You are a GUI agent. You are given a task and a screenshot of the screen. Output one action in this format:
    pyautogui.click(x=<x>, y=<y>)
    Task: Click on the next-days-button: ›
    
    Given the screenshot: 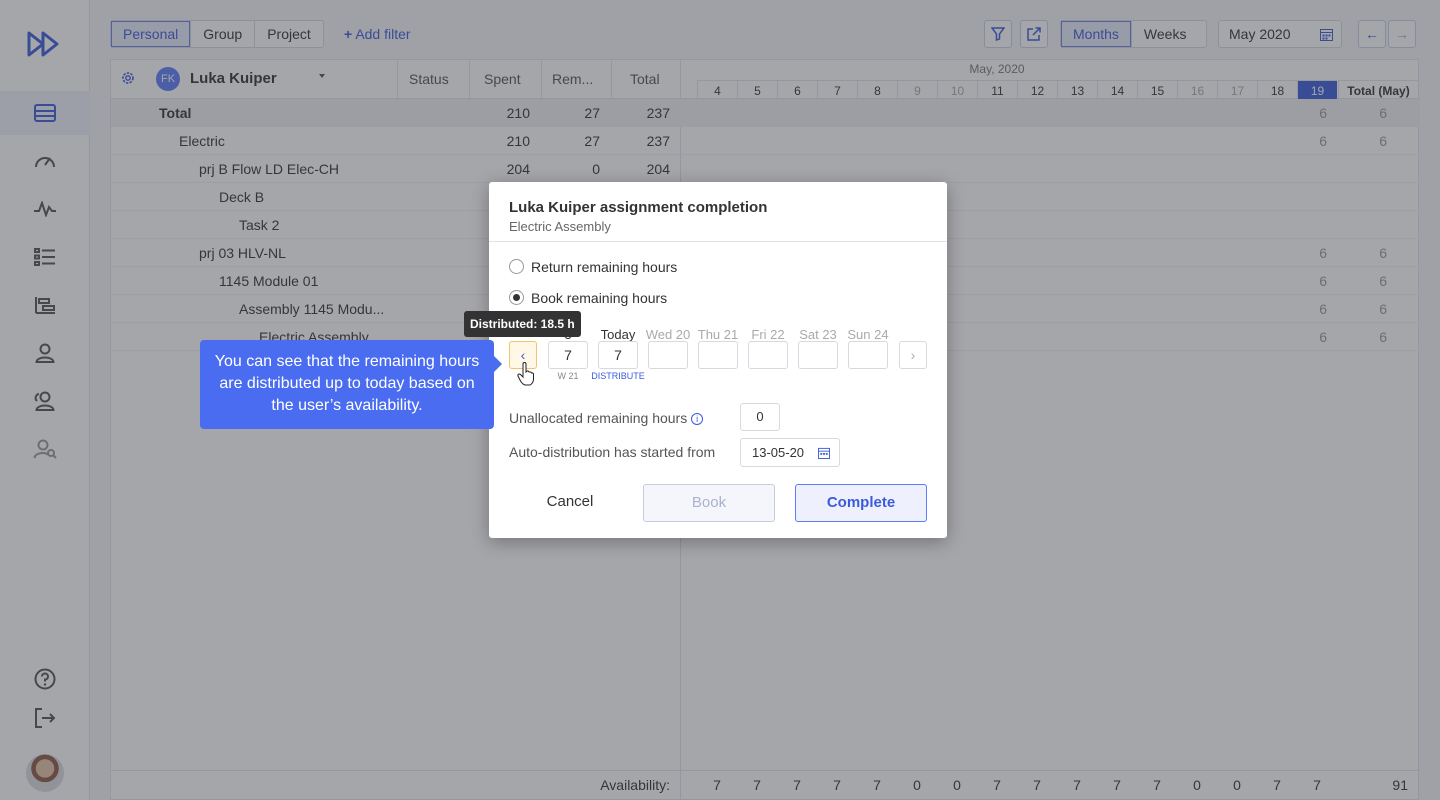 What is the action you would take?
    pyautogui.click(x=913, y=355)
    